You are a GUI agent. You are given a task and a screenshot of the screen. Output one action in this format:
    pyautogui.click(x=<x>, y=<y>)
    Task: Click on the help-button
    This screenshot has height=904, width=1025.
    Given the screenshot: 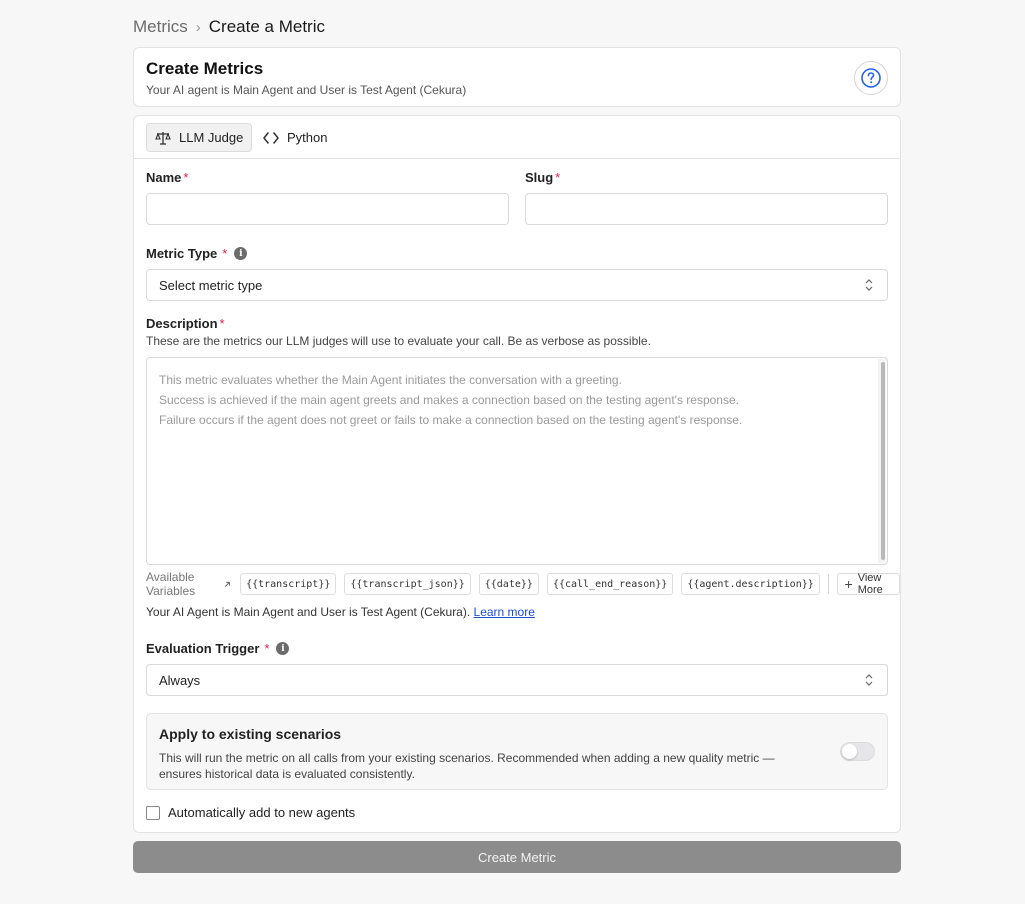 What is the action you would take?
    pyautogui.click(x=871, y=78)
    